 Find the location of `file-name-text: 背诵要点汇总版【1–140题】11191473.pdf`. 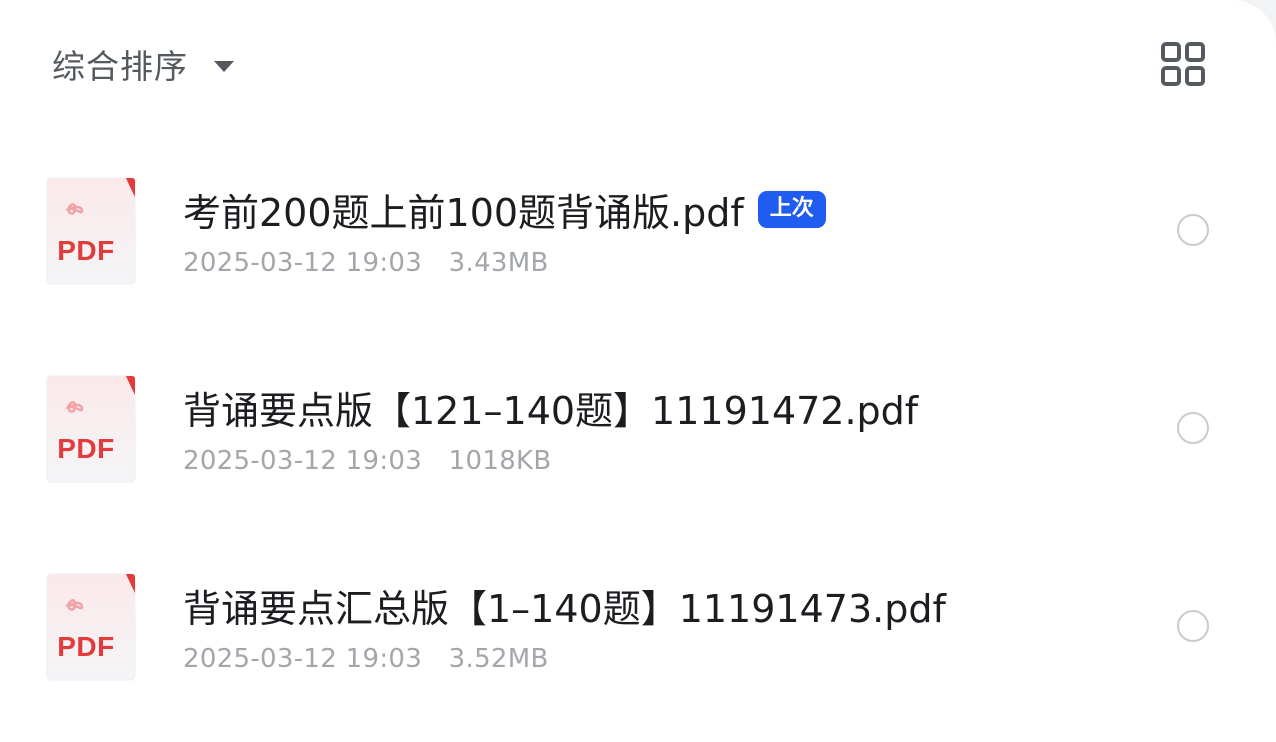

file-name-text: 背诵要点汇总版【1–140题】11191473.pdf is located at coordinates (564, 609).